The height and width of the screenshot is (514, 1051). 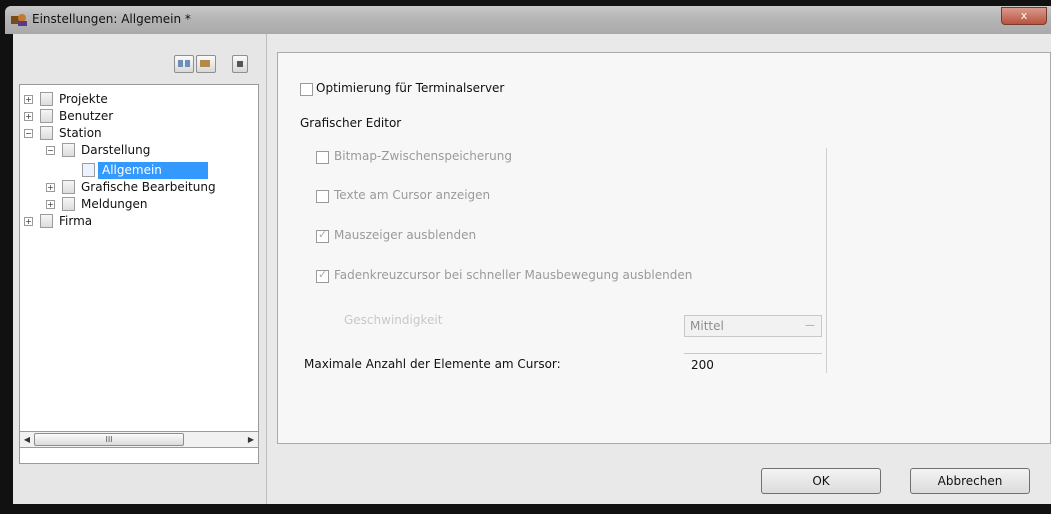 I want to click on cancel-button: Abbrechen, so click(x=970, y=481).